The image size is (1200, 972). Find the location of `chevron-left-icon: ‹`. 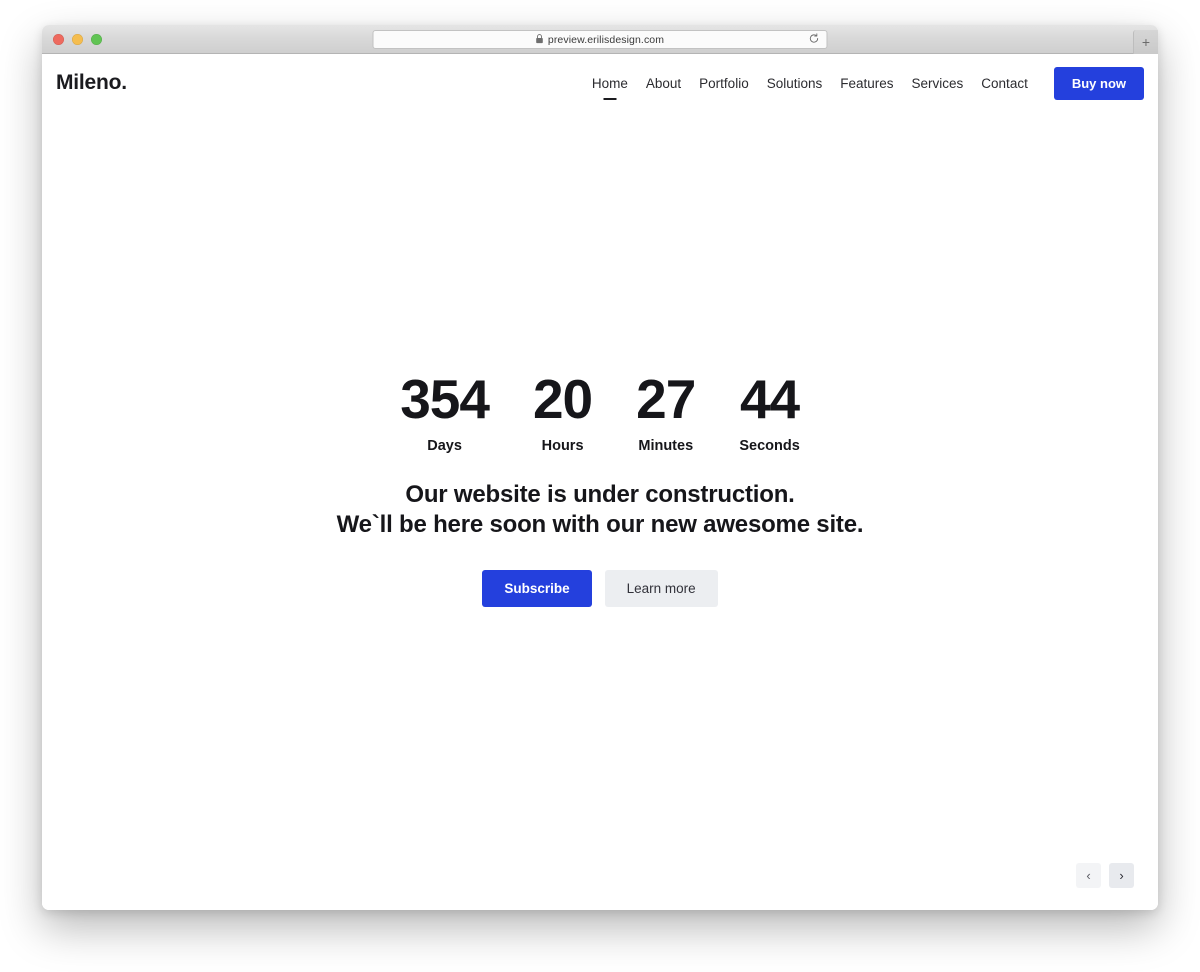

chevron-left-icon: ‹ is located at coordinates (1088, 875).